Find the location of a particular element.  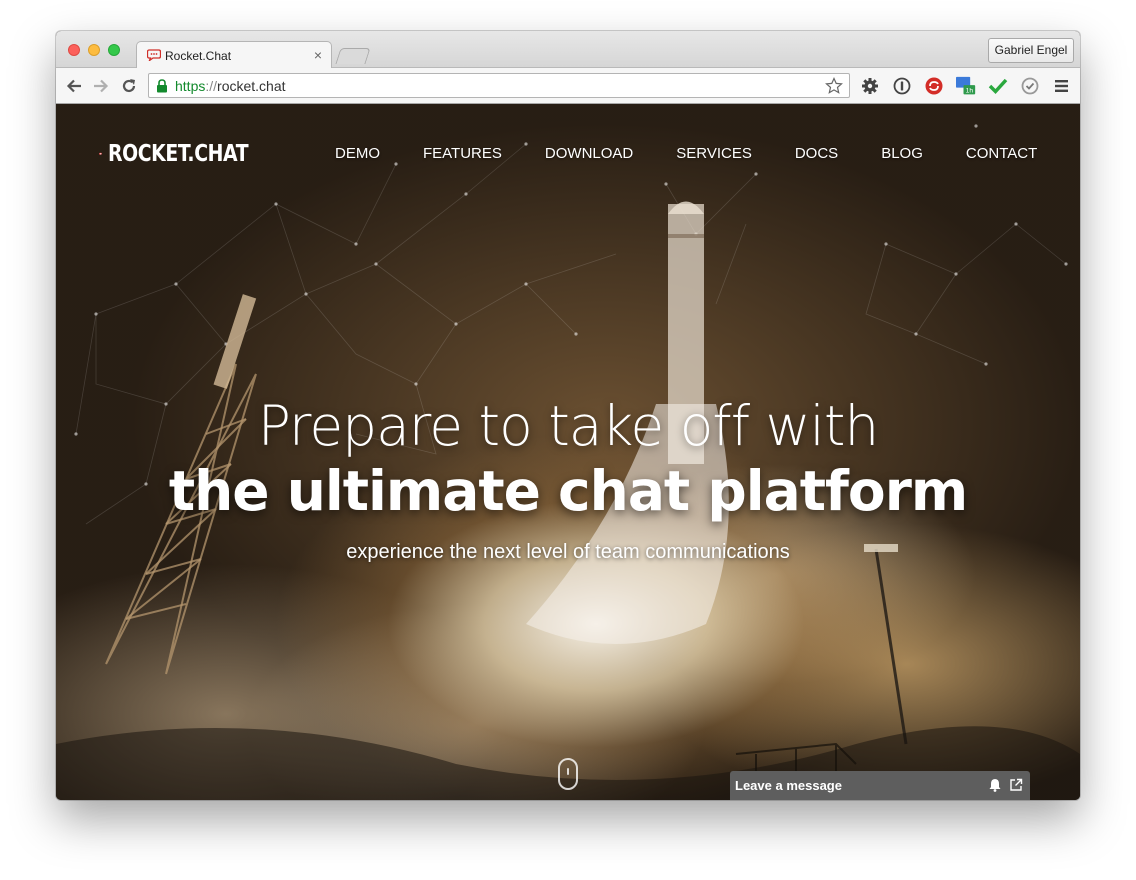

back-icon is located at coordinates (74, 86).